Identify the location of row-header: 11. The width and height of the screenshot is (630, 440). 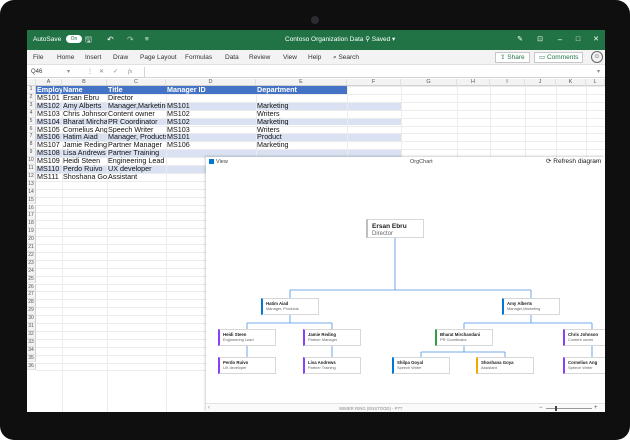
(31, 169).